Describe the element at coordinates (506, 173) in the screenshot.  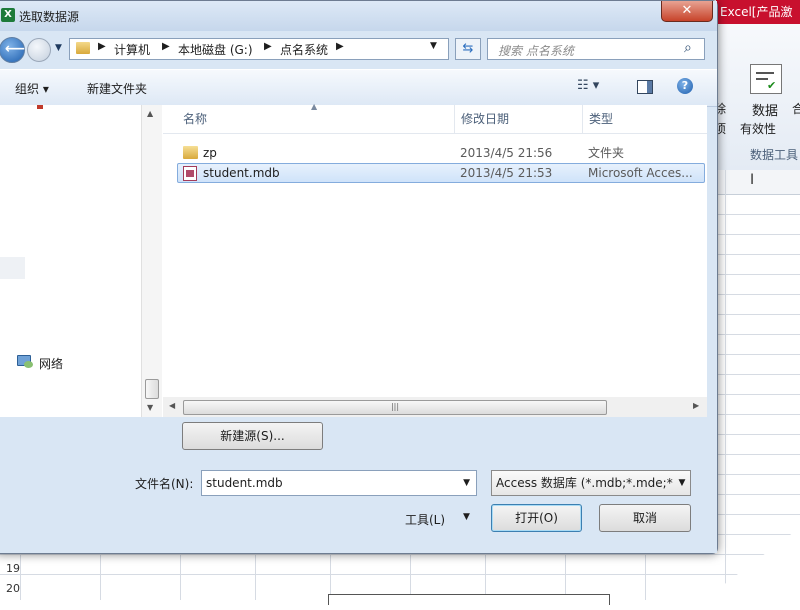
I see `file-date: 2013/4/5 21:53` at that location.